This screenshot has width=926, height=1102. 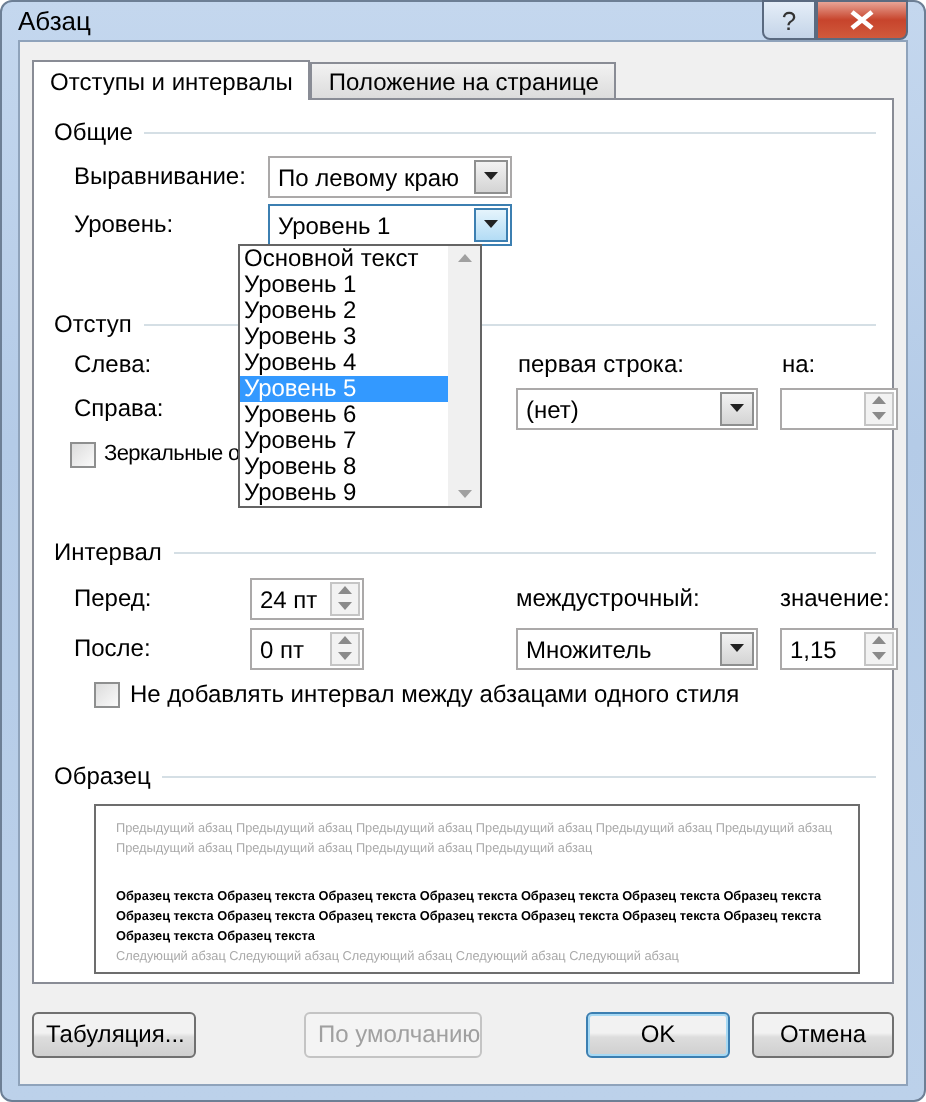 What do you see at coordinates (822, 1034) in the screenshot?
I see `dialog-button: Отмена` at bounding box center [822, 1034].